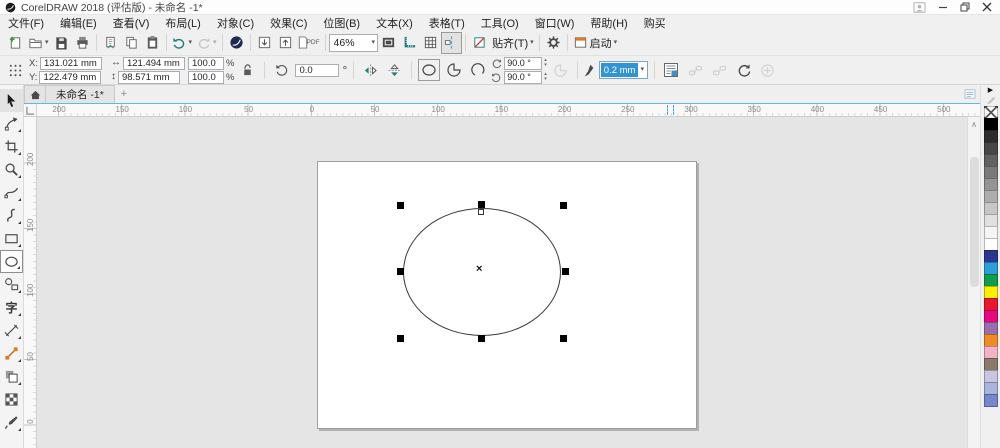 The height and width of the screenshot is (448, 1000). What do you see at coordinates (285, 43) in the screenshot?
I see `export-button` at bounding box center [285, 43].